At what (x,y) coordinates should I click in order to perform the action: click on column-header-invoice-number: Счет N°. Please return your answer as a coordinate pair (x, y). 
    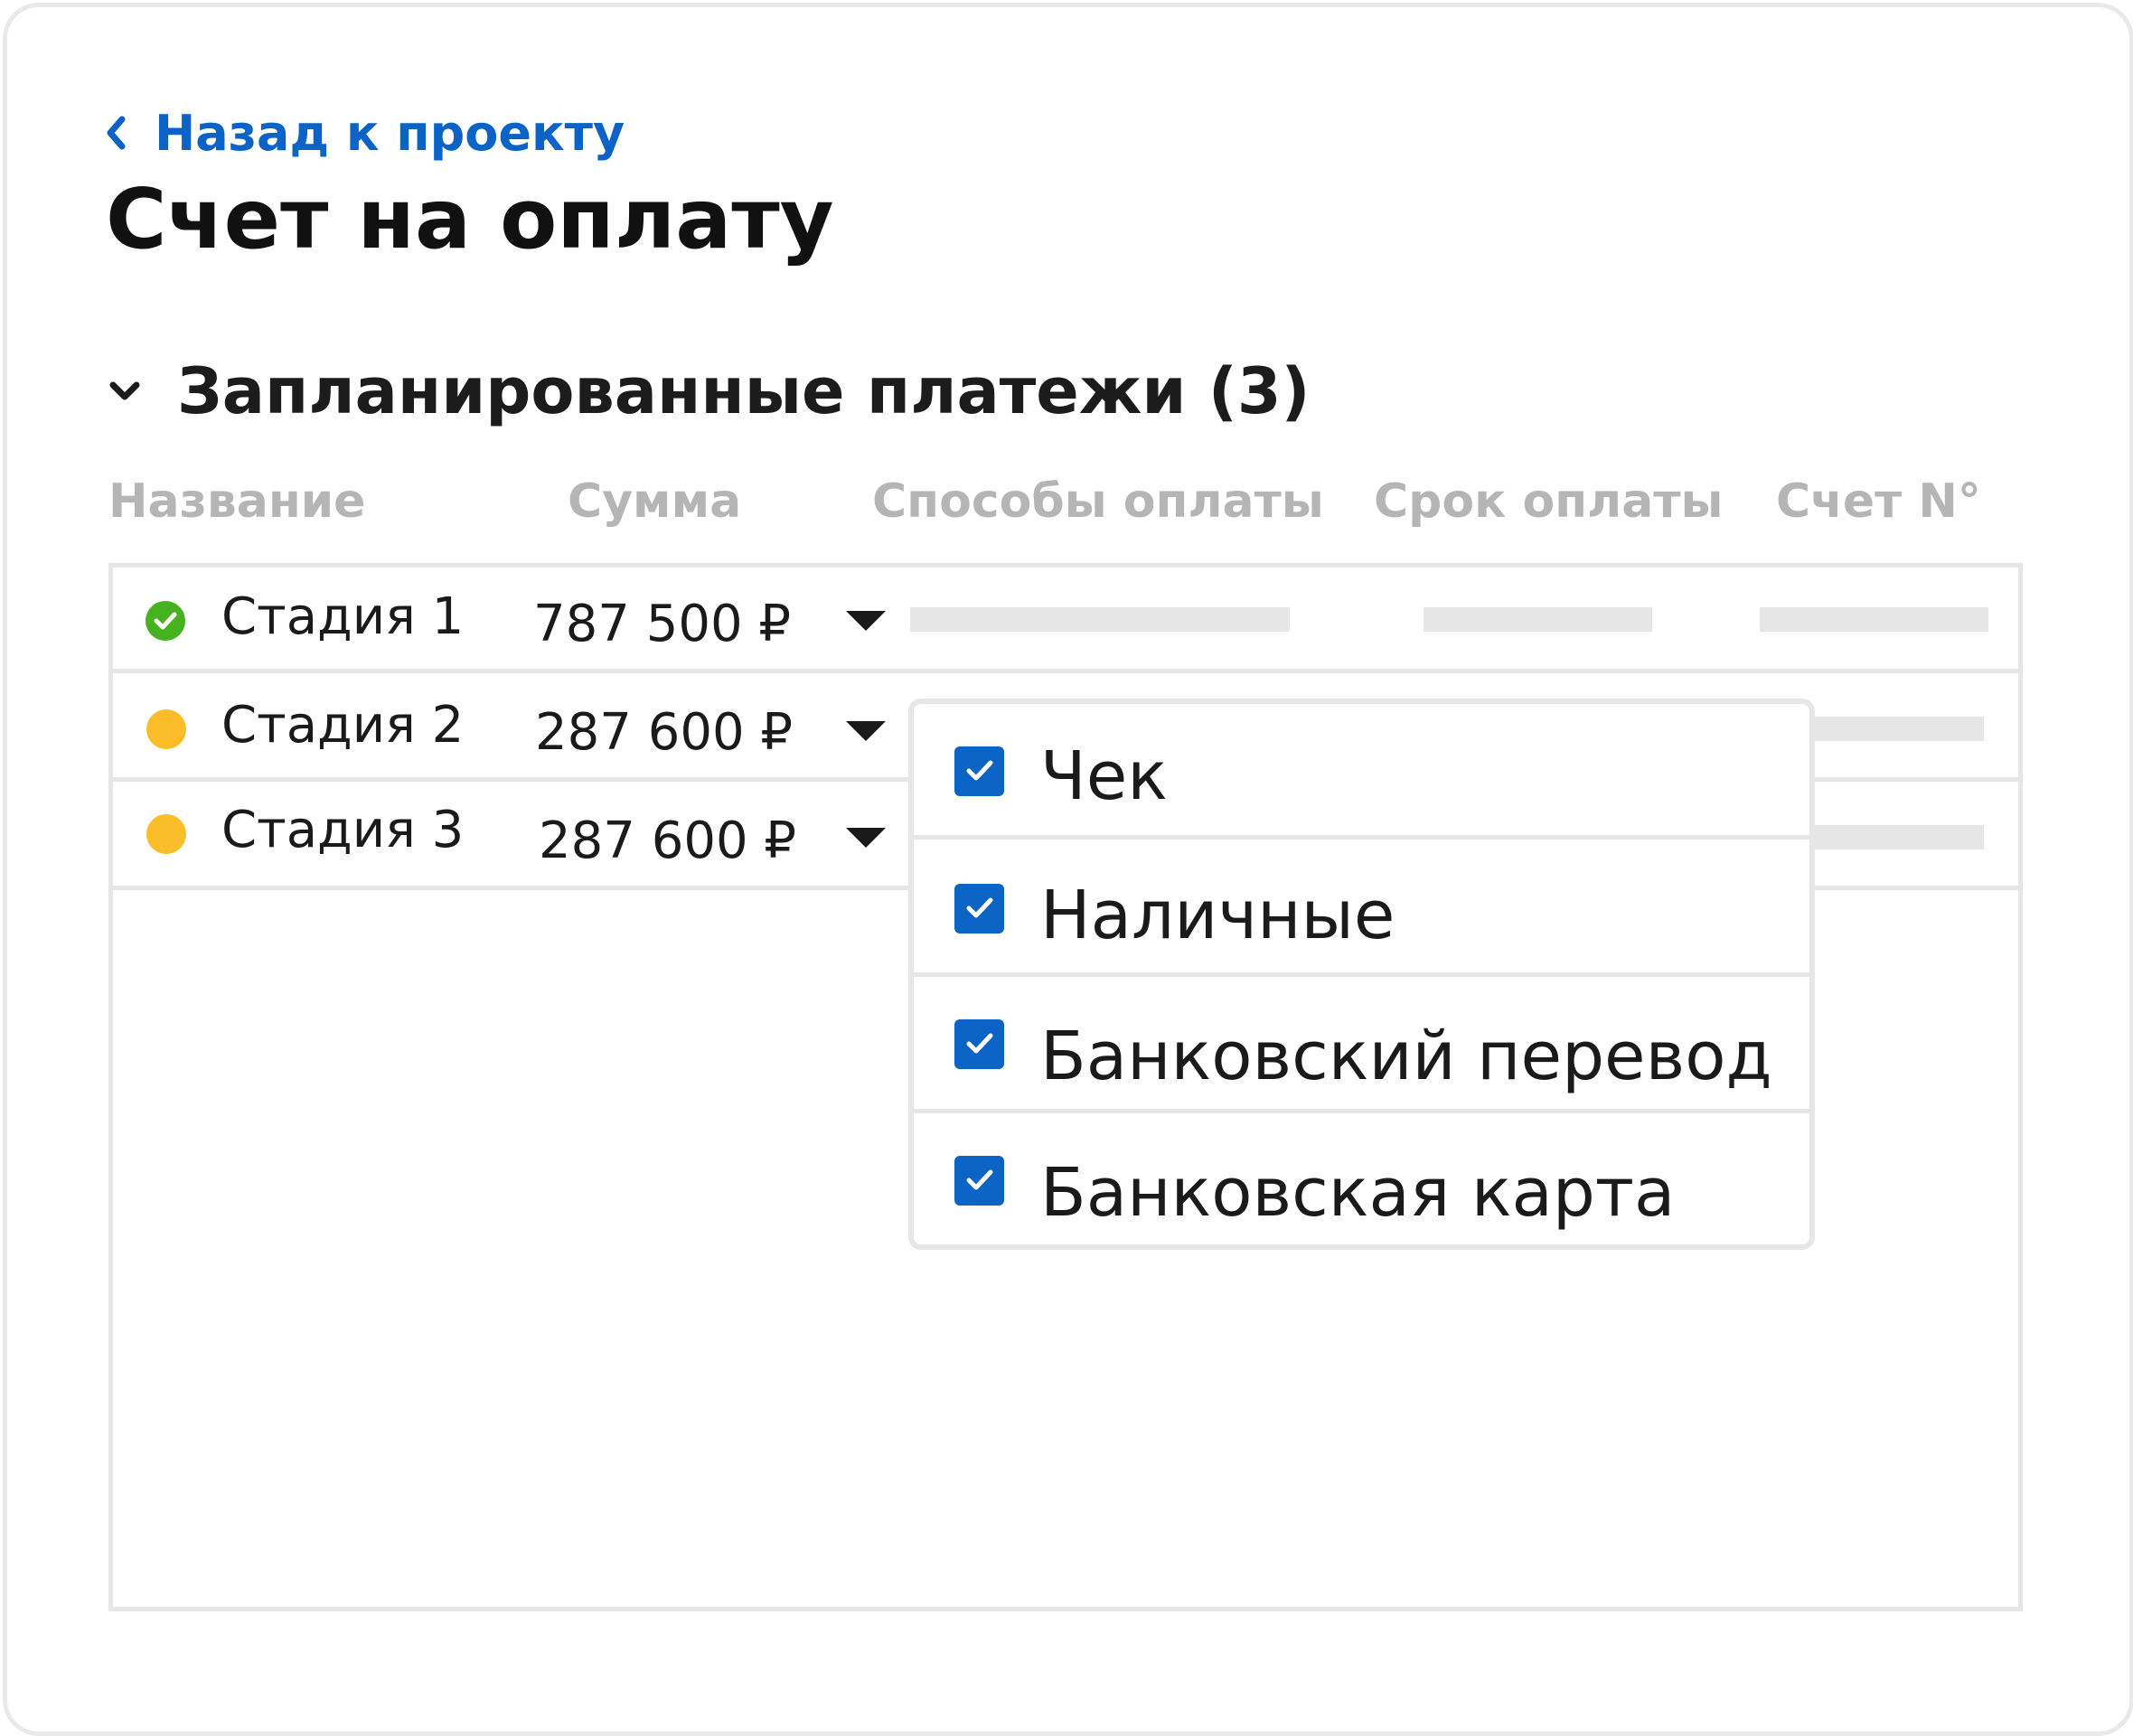
    Looking at the image, I should click on (1879, 502).